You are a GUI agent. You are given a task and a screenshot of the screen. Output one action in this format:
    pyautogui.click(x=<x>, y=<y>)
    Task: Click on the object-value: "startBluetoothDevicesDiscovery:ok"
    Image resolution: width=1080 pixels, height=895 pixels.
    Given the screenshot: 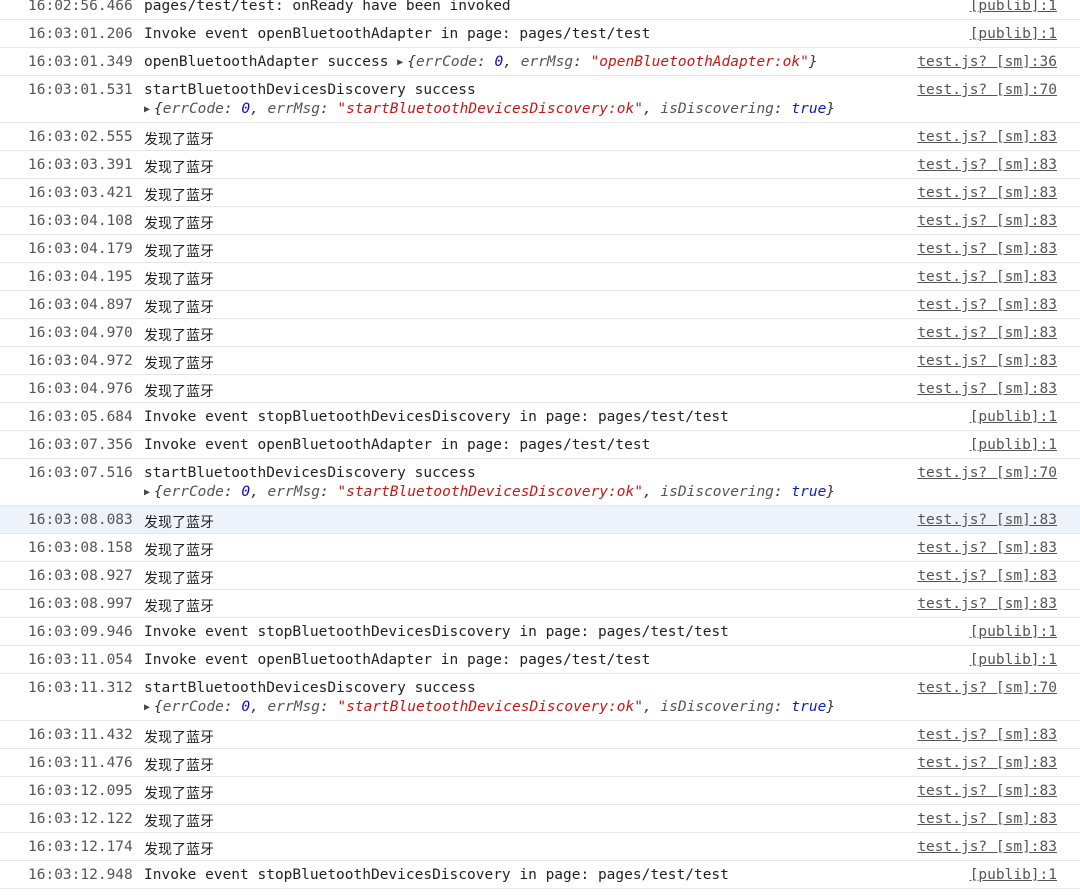 What is the action you would take?
    pyautogui.click(x=490, y=707)
    